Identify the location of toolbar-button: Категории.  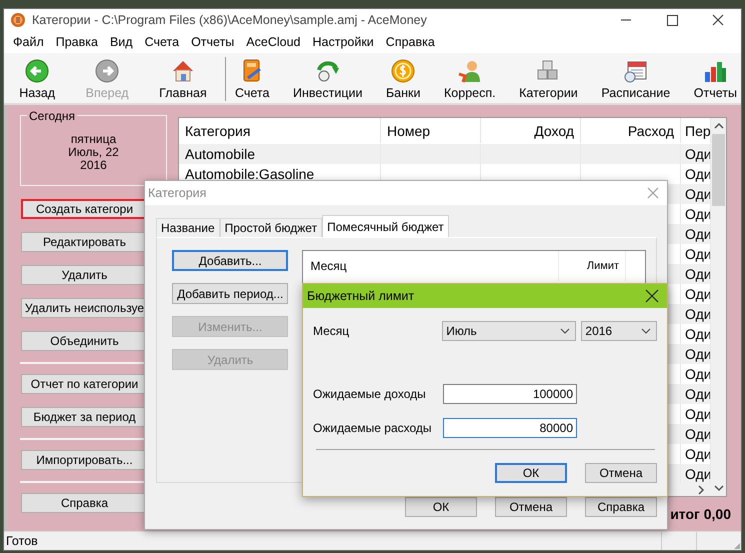
(548, 78).